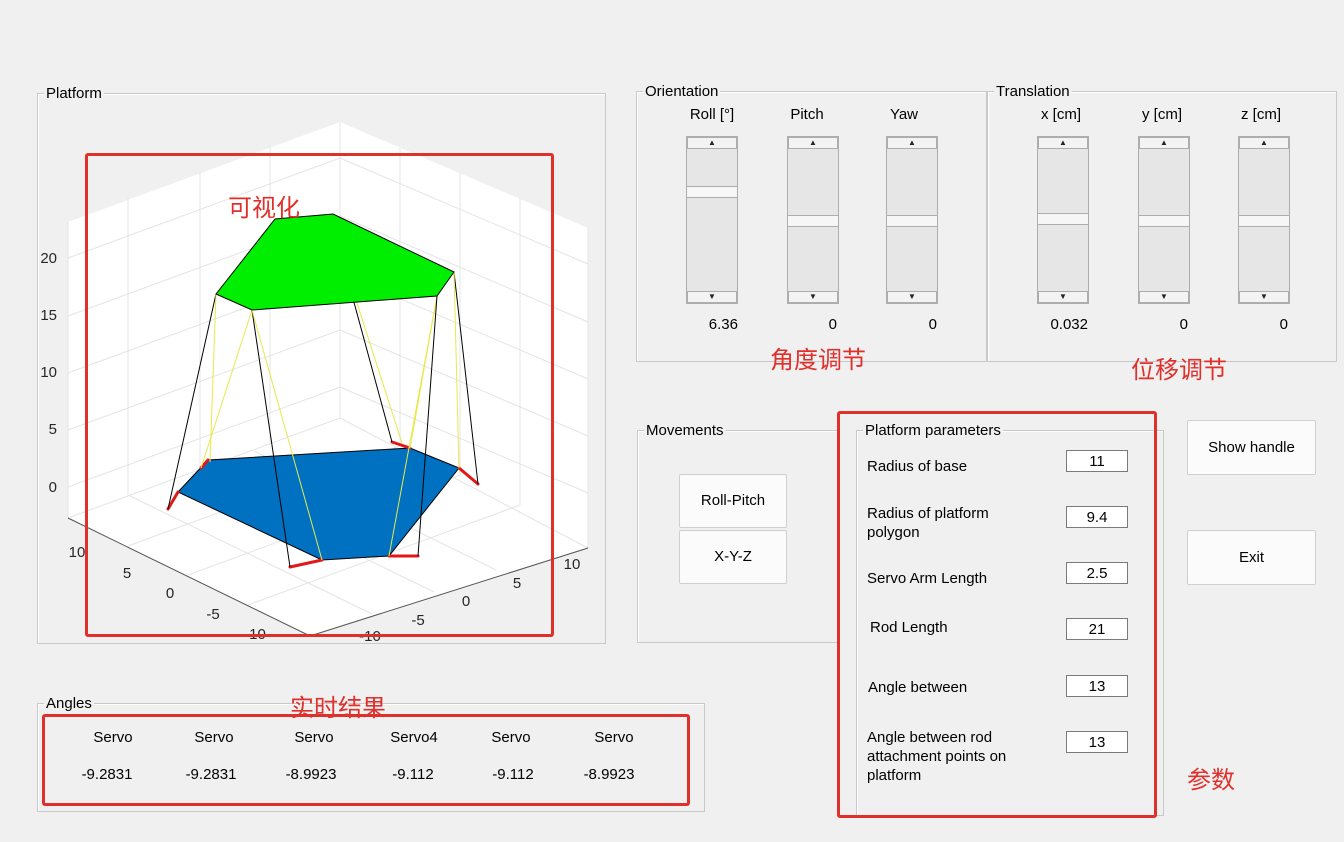  What do you see at coordinates (211, 774) in the screenshot?
I see `servo-2-value: -9.2831` at bounding box center [211, 774].